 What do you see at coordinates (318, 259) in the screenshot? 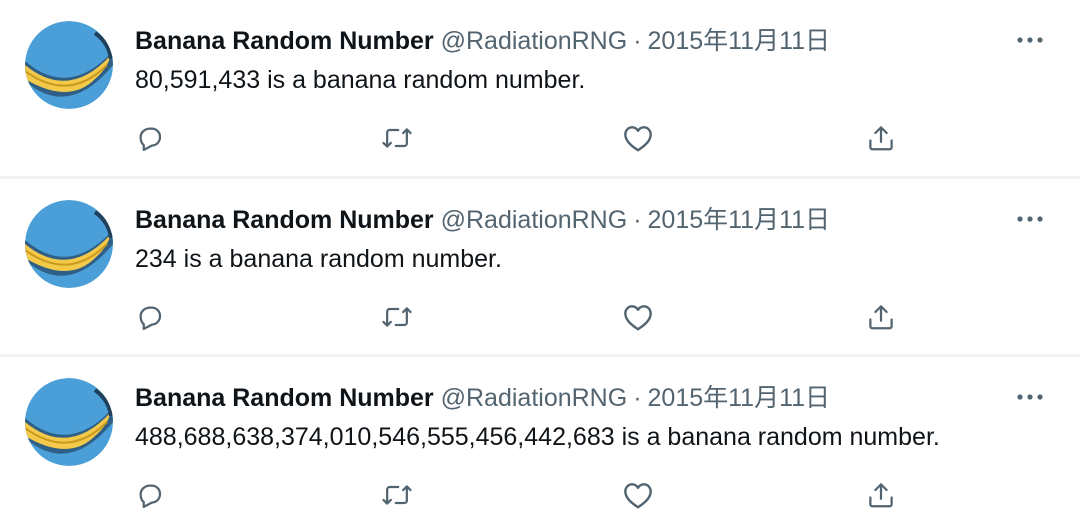
I see `tweet-text: 234 is a banana random number.` at bounding box center [318, 259].